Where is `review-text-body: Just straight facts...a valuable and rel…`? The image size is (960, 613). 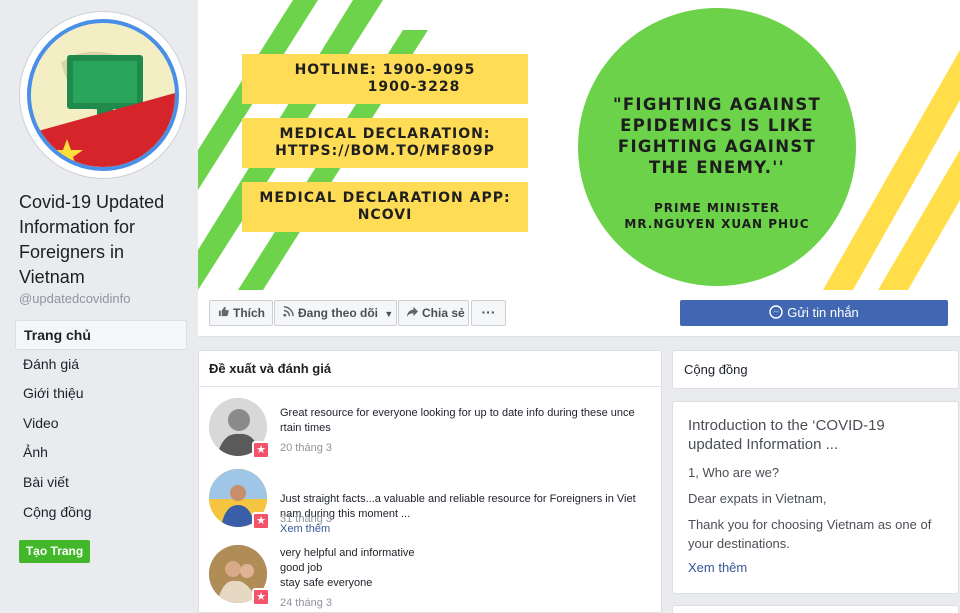 review-text-body: Just straight facts...a valuable and rel… is located at coordinates (458, 506).